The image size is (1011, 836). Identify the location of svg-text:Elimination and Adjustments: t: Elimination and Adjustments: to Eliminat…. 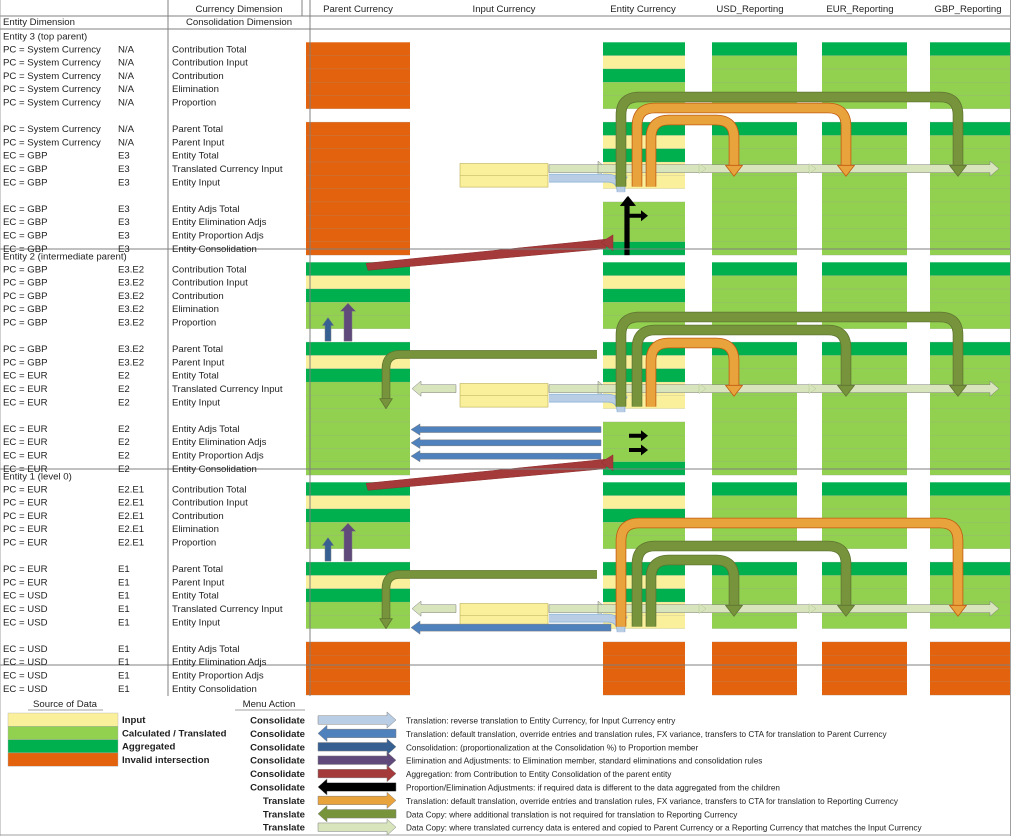
(584, 761).